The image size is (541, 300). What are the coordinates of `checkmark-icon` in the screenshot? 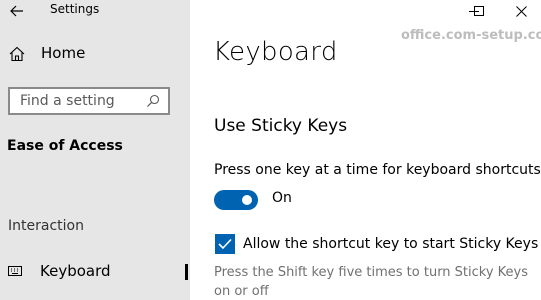 It's located at (225, 244).